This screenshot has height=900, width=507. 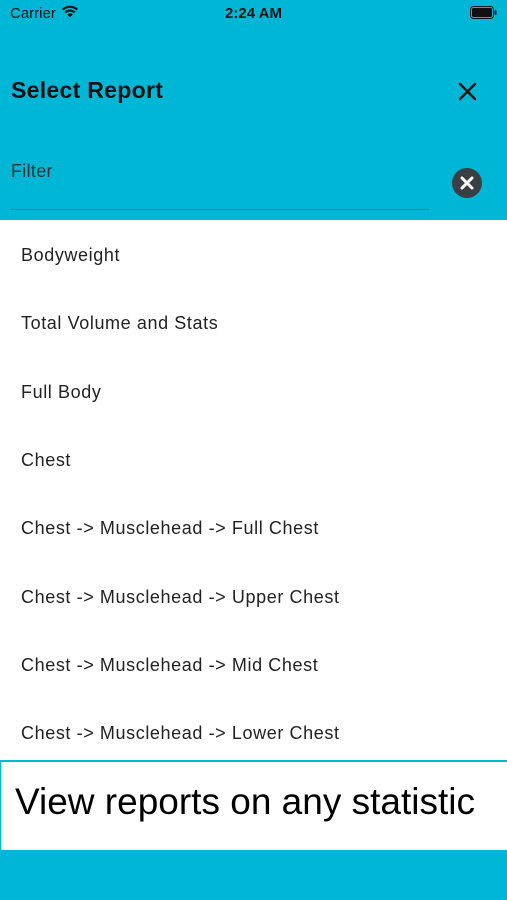 I want to click on promo-box: View reports on any statistic, so click(x=254, y=806).